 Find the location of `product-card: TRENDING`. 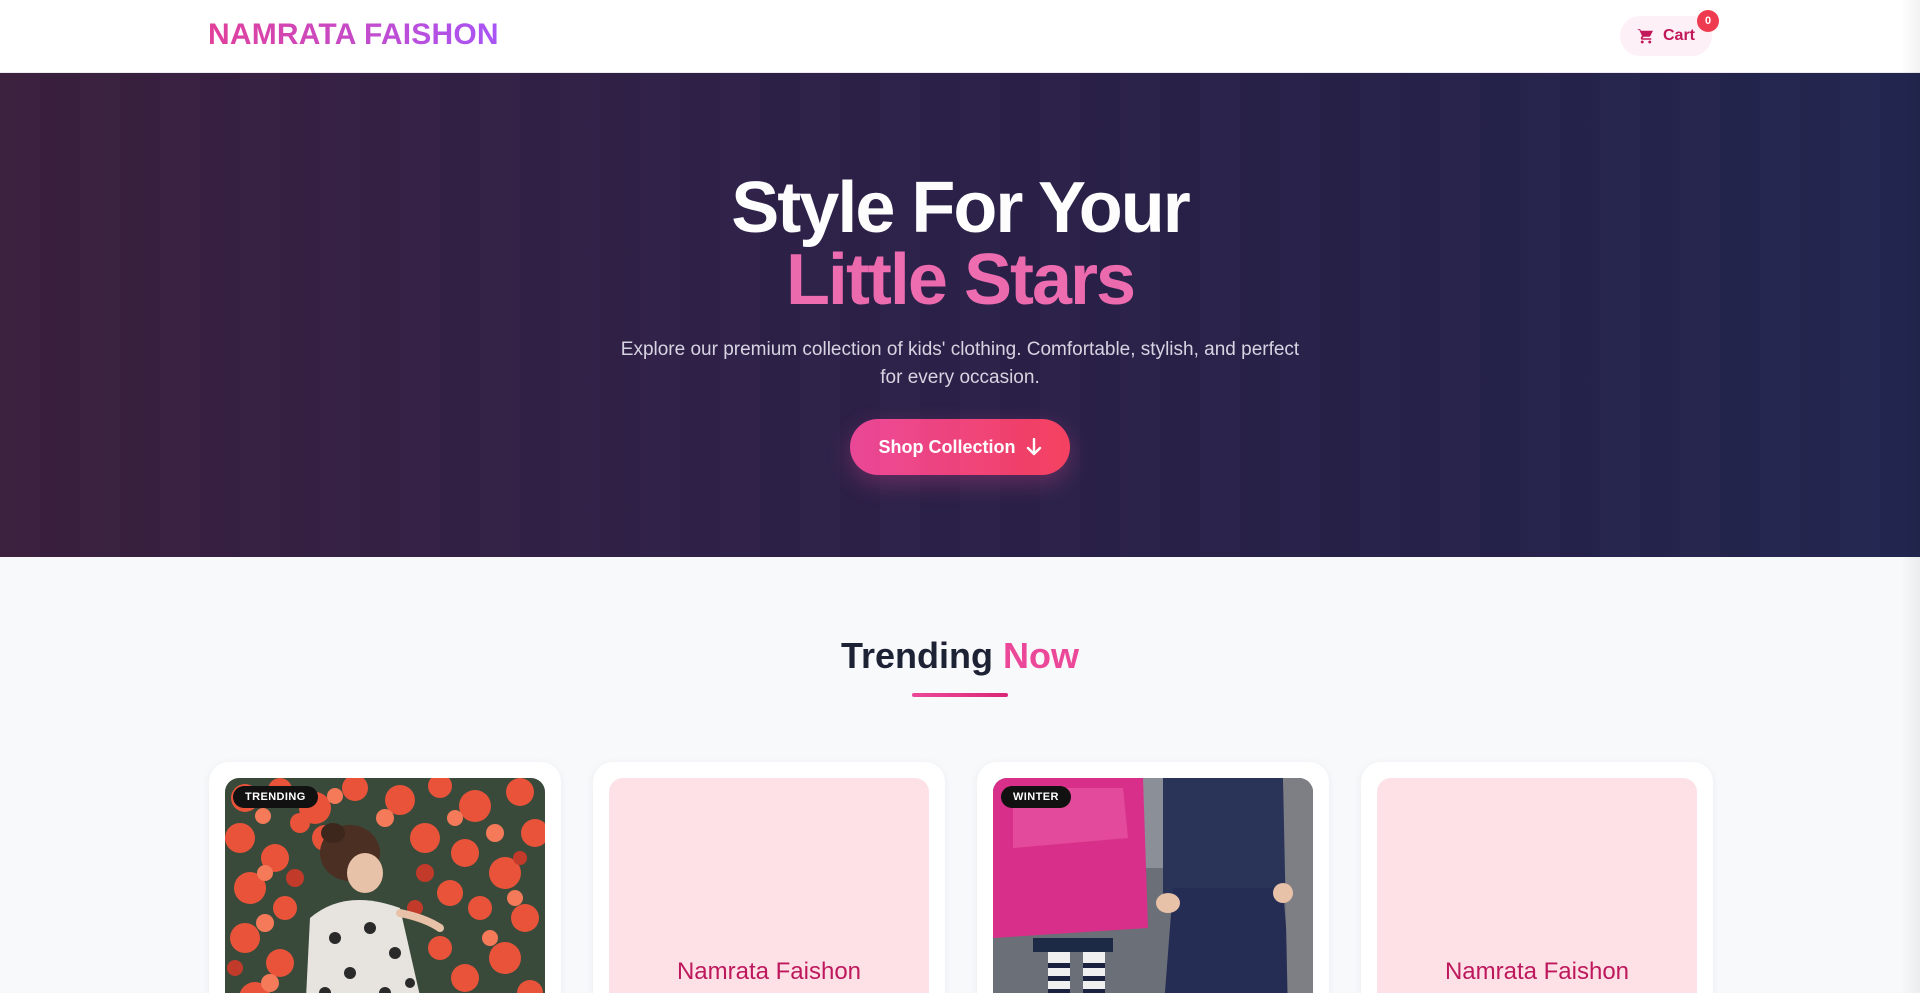

product-card: TRENDING is located at coordinates (385, 877).